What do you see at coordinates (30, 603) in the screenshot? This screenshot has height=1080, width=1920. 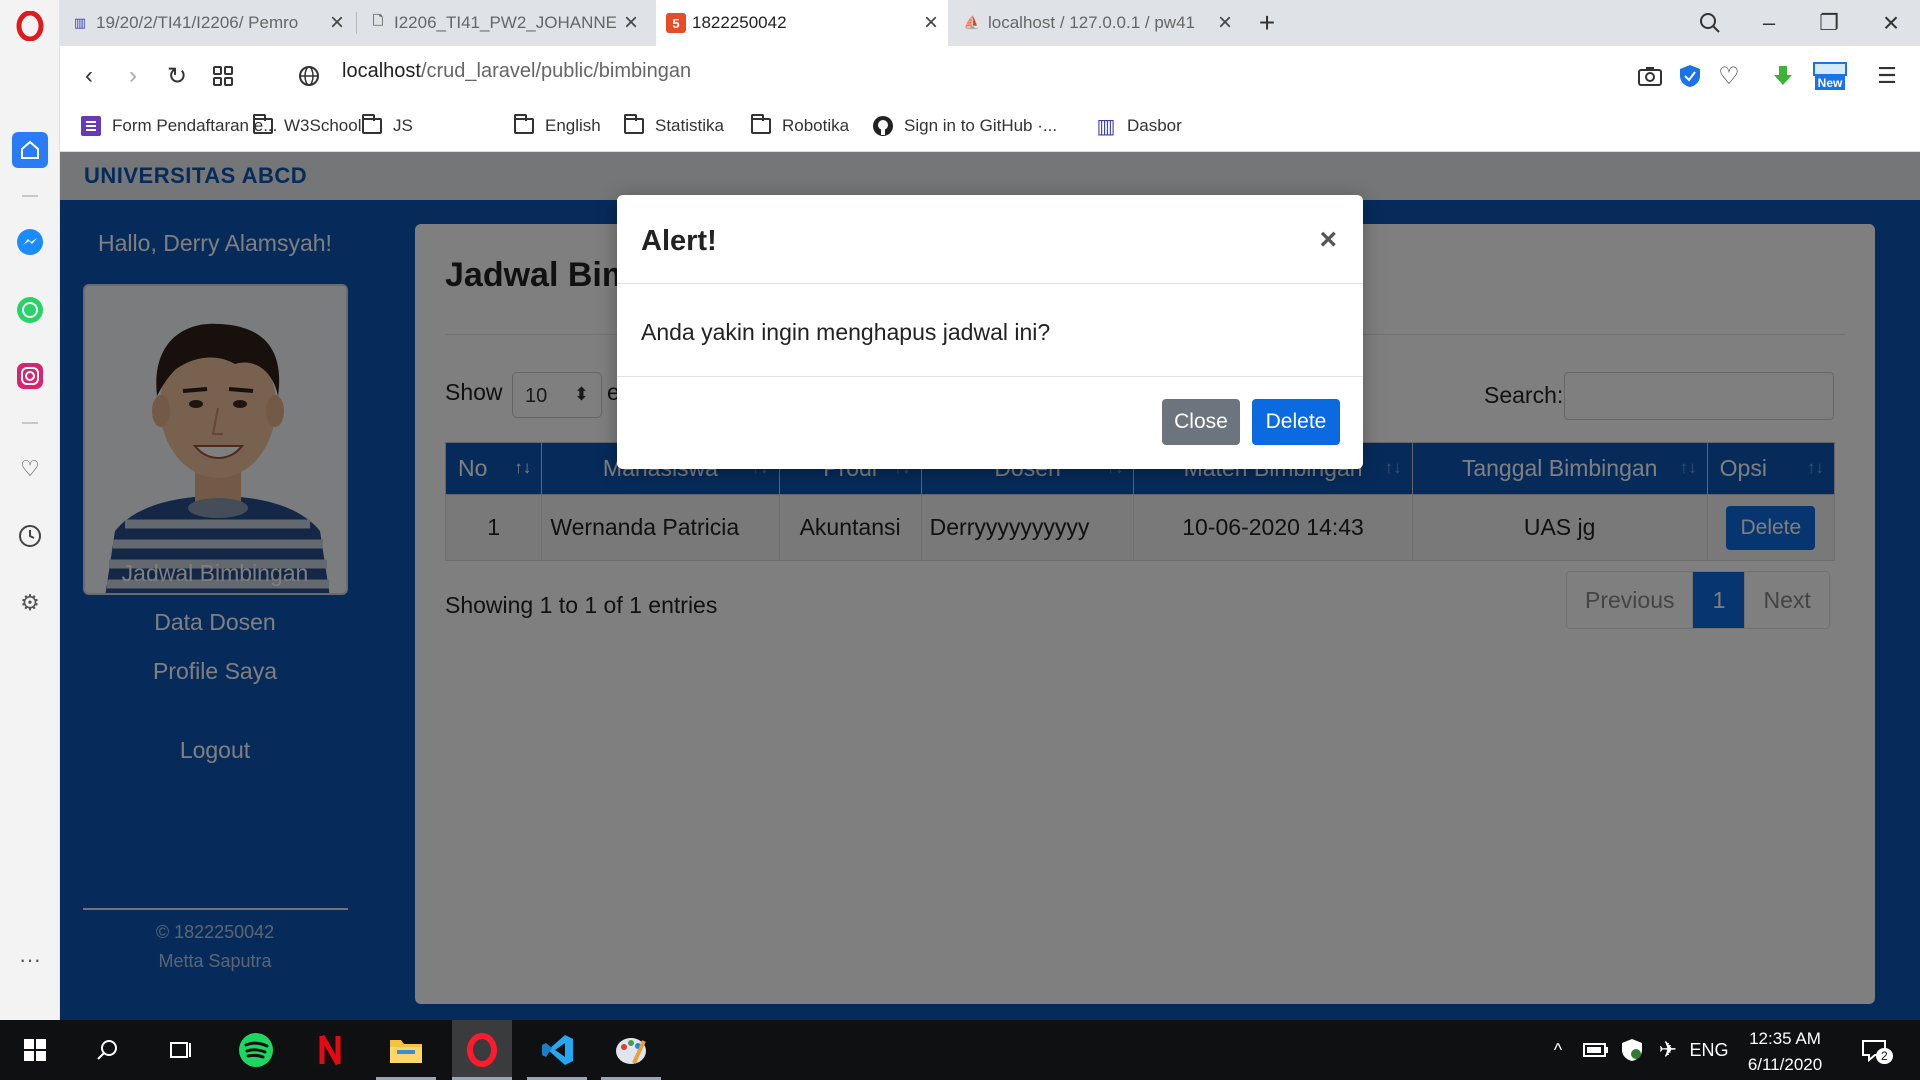 I see `settings-gear-icon: ⚙` at bounding box center [30, 603].